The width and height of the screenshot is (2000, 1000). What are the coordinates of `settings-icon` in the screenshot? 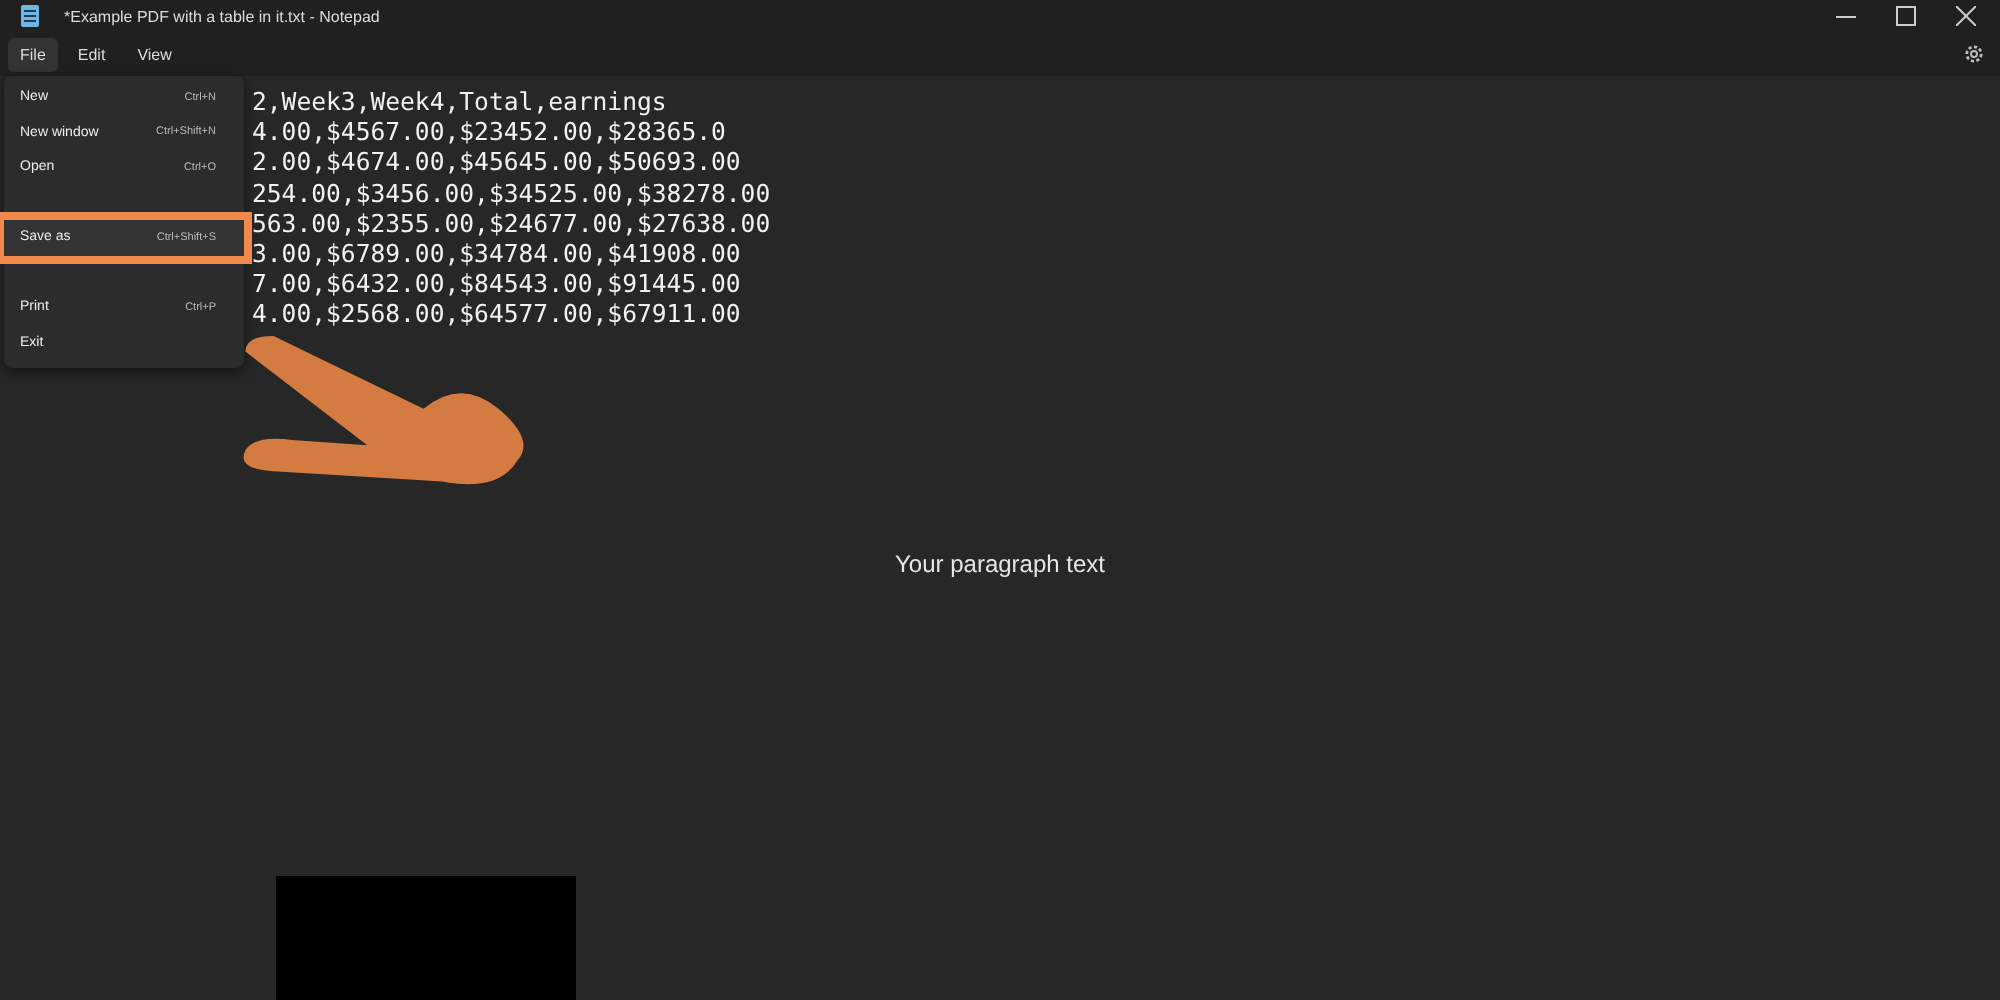 It's located at (1974, 54).